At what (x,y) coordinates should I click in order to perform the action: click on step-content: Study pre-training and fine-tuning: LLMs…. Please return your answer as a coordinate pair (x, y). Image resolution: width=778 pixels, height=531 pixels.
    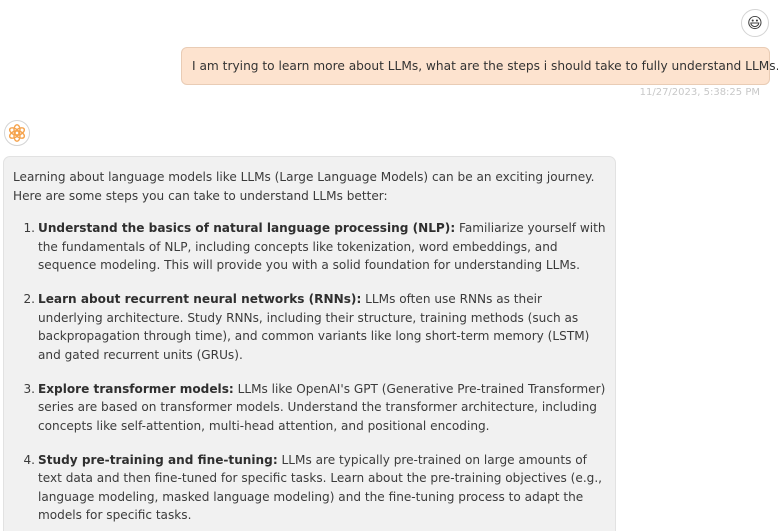
    Looking at the image, I should click on (322, 488).